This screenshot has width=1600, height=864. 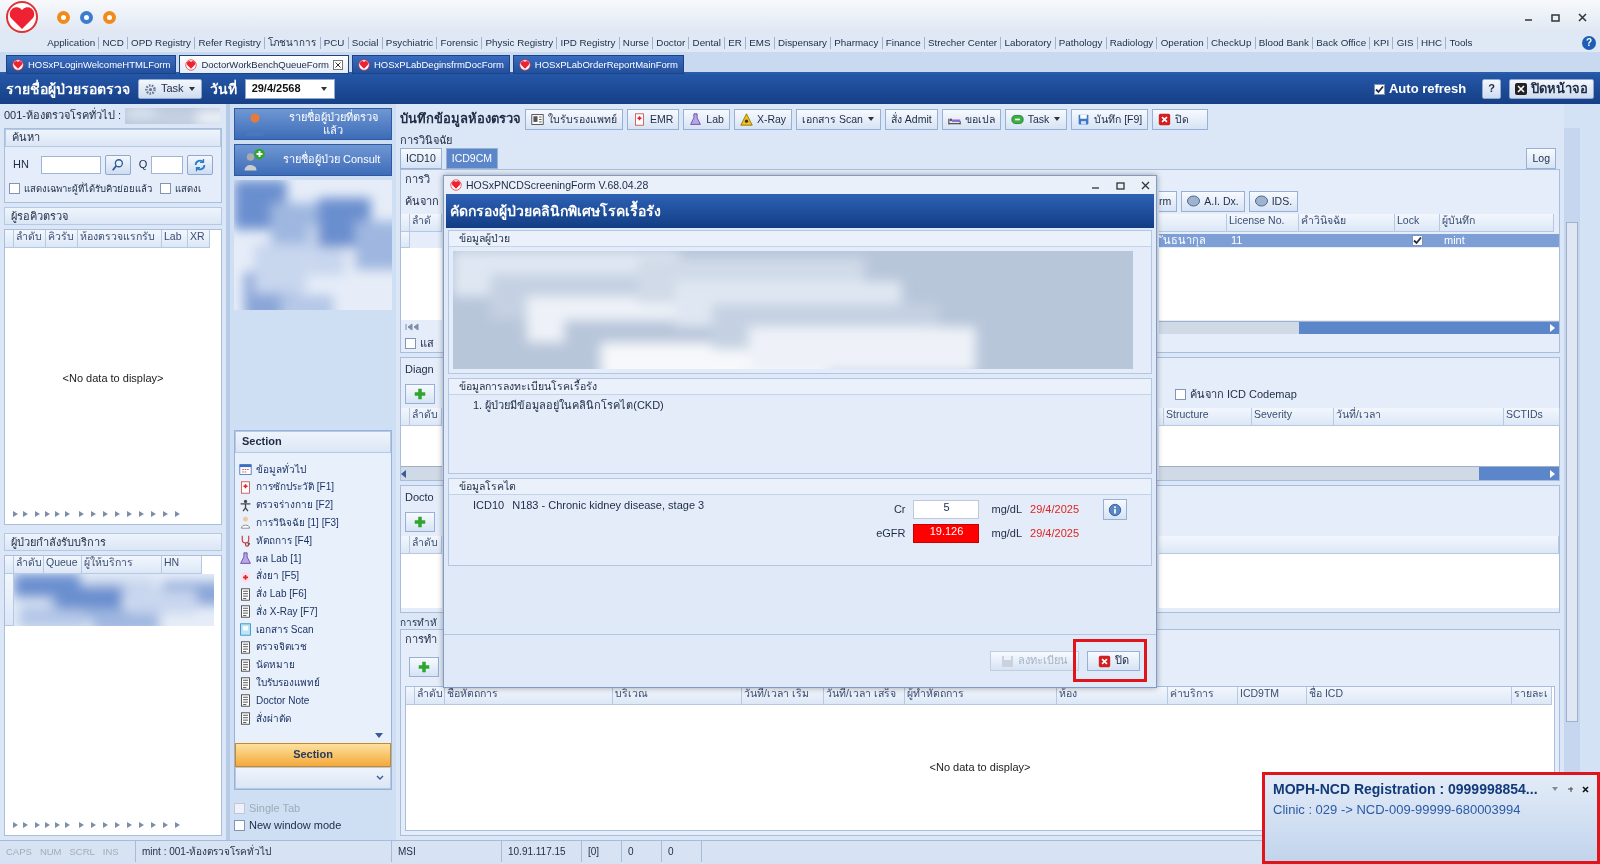 What do you see at coordinates (1230, 43) in the screenshot?
I see `menu-item: CheckUp` at bounding box center [1230, 43].